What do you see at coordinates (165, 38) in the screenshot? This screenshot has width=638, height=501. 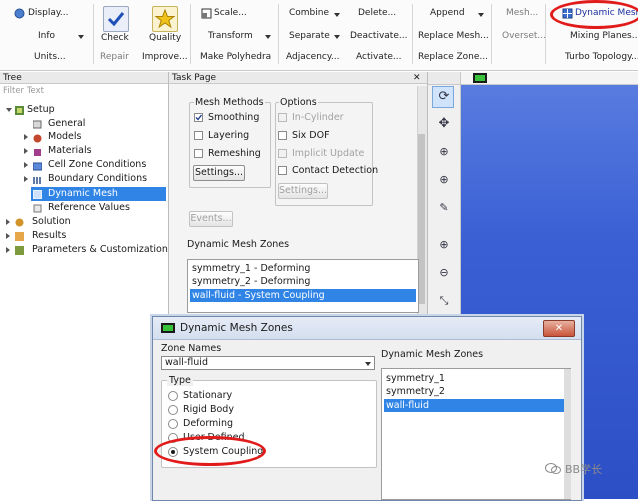 I see `quality-button: Quality` at bounding box center [165, 38].